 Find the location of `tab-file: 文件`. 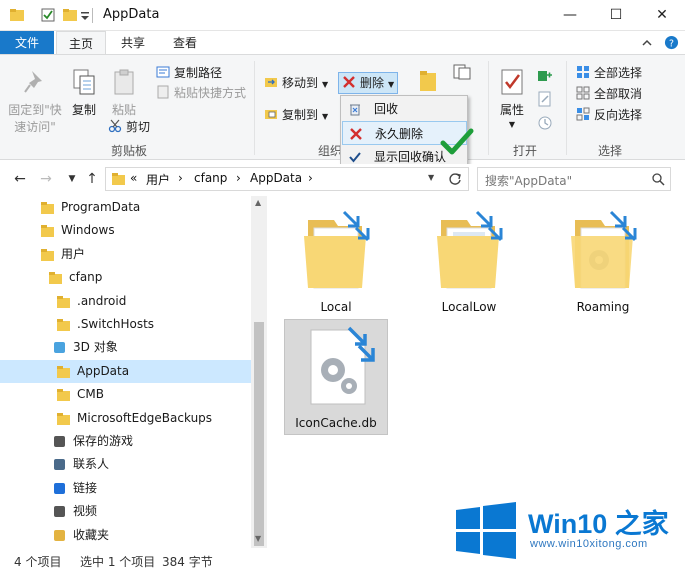

tab-file: 文件 is located at coordinates (27, 43).